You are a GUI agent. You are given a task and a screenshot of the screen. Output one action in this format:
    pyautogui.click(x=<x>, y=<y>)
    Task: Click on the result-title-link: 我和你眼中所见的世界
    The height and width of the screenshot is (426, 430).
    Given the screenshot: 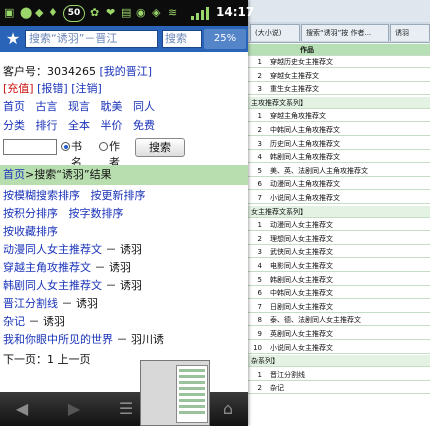 What is the action you would take?
    pyautogui.click(x=58, y=339)
    